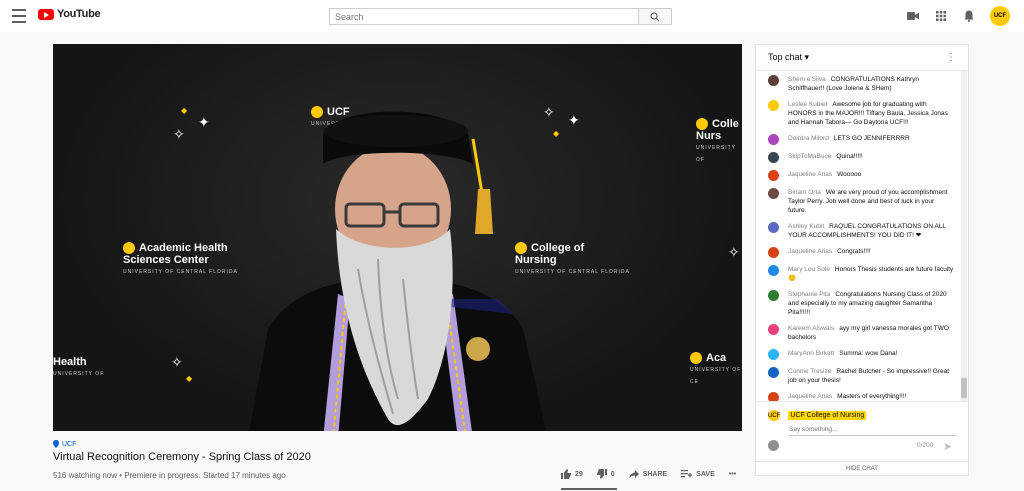  Describe the element at coordinates (941, 16) in the screenshot. I see `apps-grid-icon` at that location.